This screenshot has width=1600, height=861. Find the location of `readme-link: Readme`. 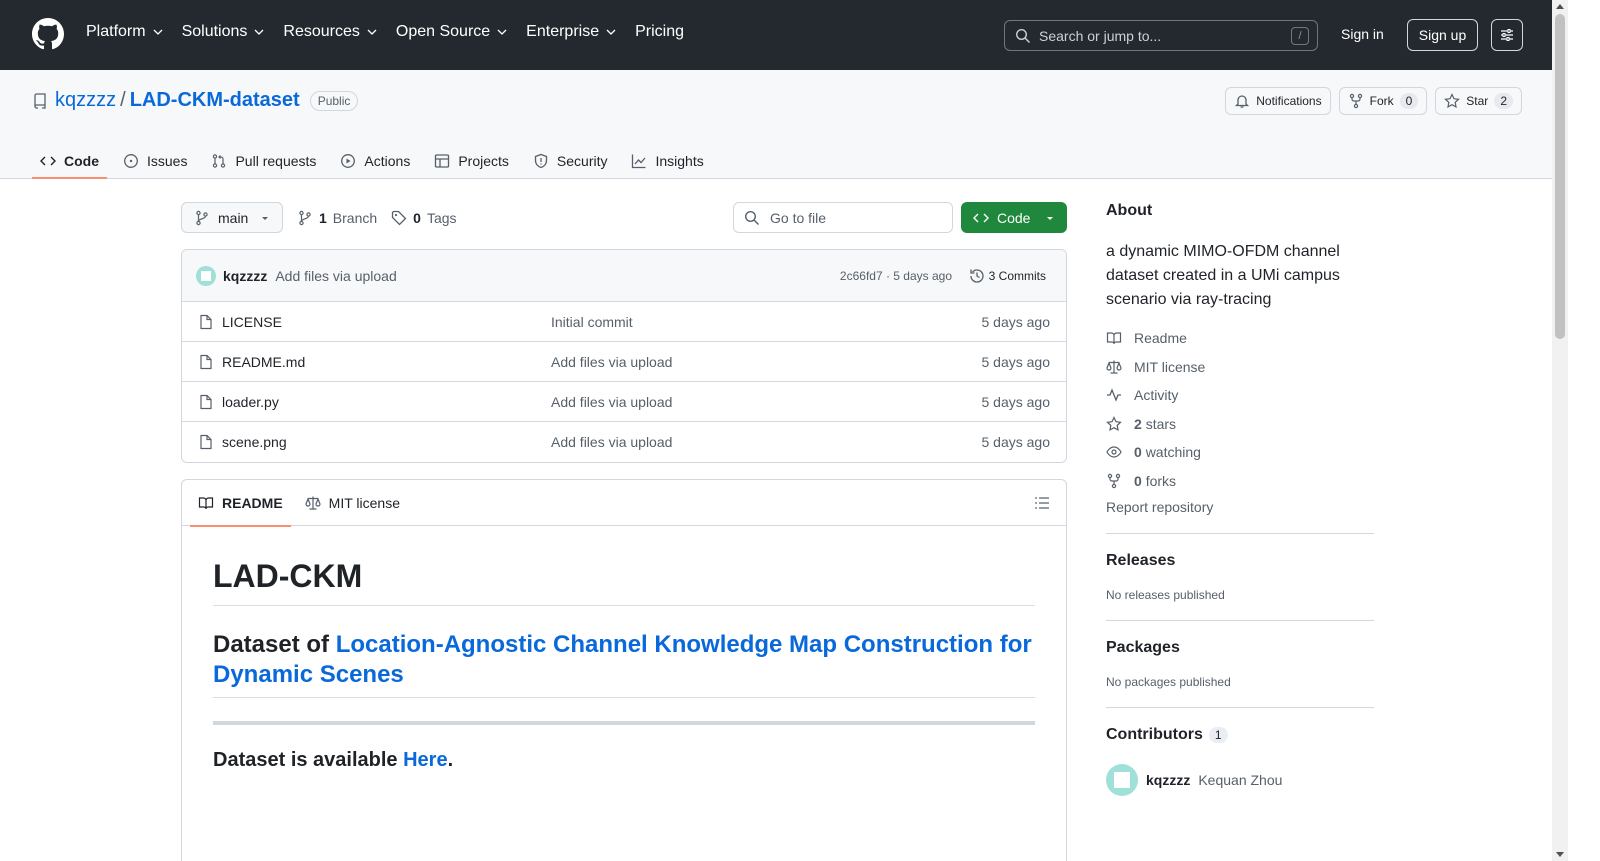

readme-link: Readme is located at coordinates (1240, 338).